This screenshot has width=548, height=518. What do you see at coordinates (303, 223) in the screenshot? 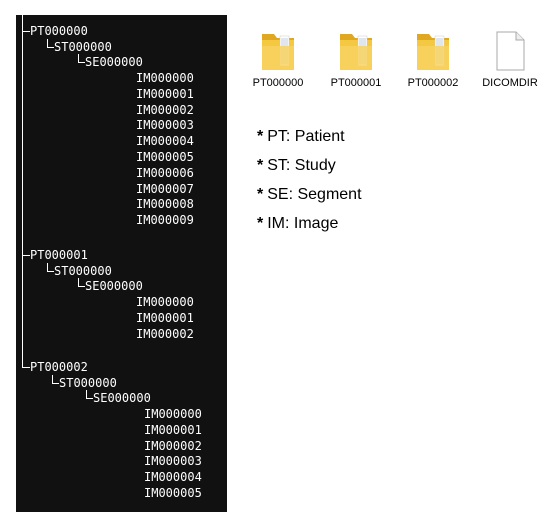
I see `legend-text: IM: Image` at bounding box center [303, 223].